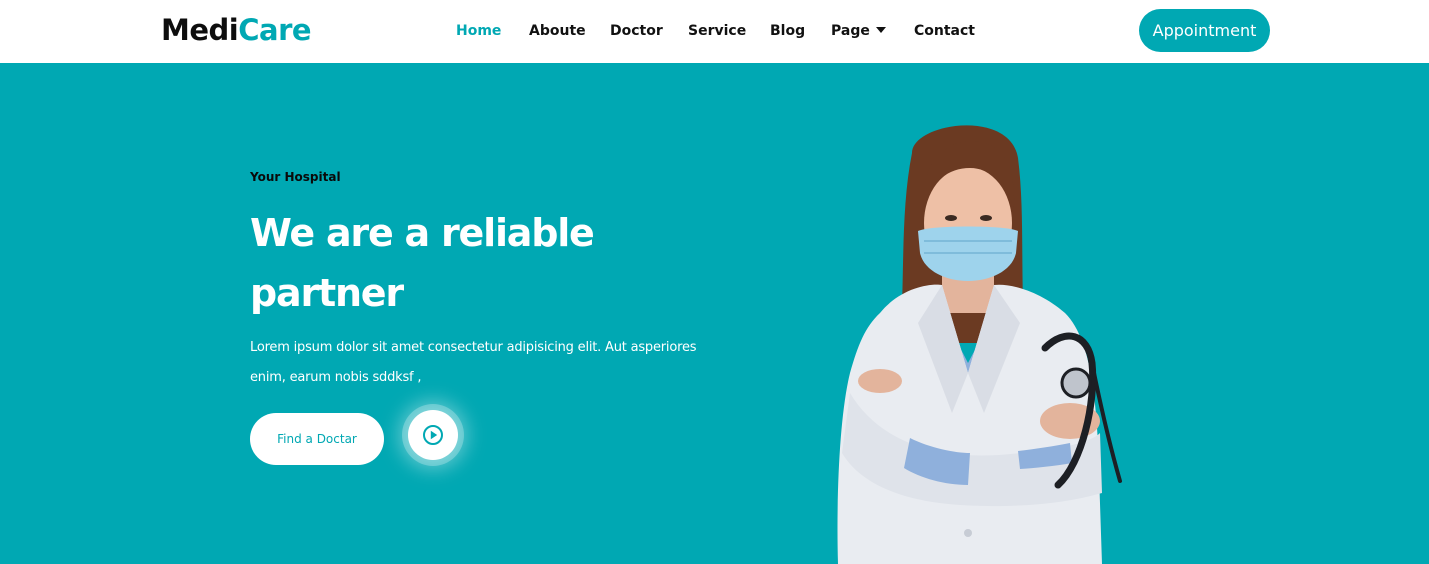 The width and height of the screenshot is (1429, 564). What do you see at coordinates (717, 31) in the screenshot?
I see `nav-item-service: Service` at bounding box center [717, 31].